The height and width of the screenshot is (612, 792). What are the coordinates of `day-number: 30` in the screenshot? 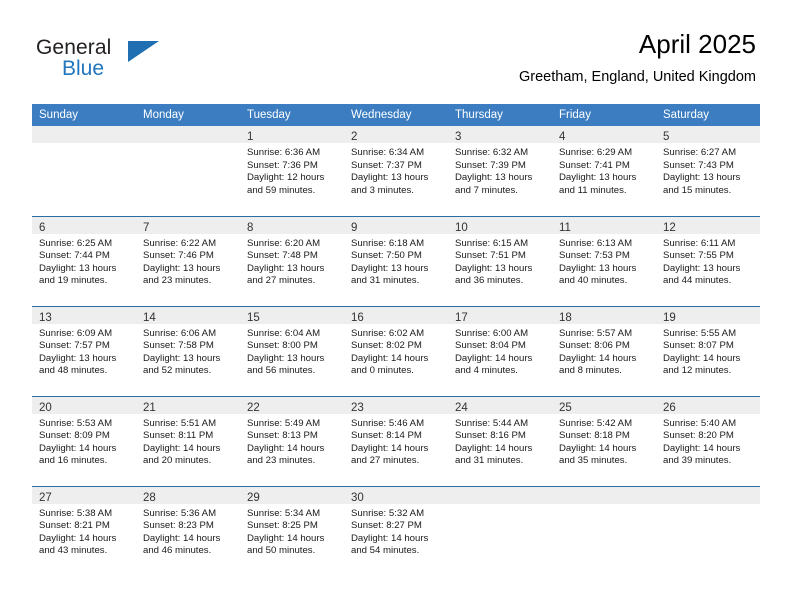 It's located at (357, 497).